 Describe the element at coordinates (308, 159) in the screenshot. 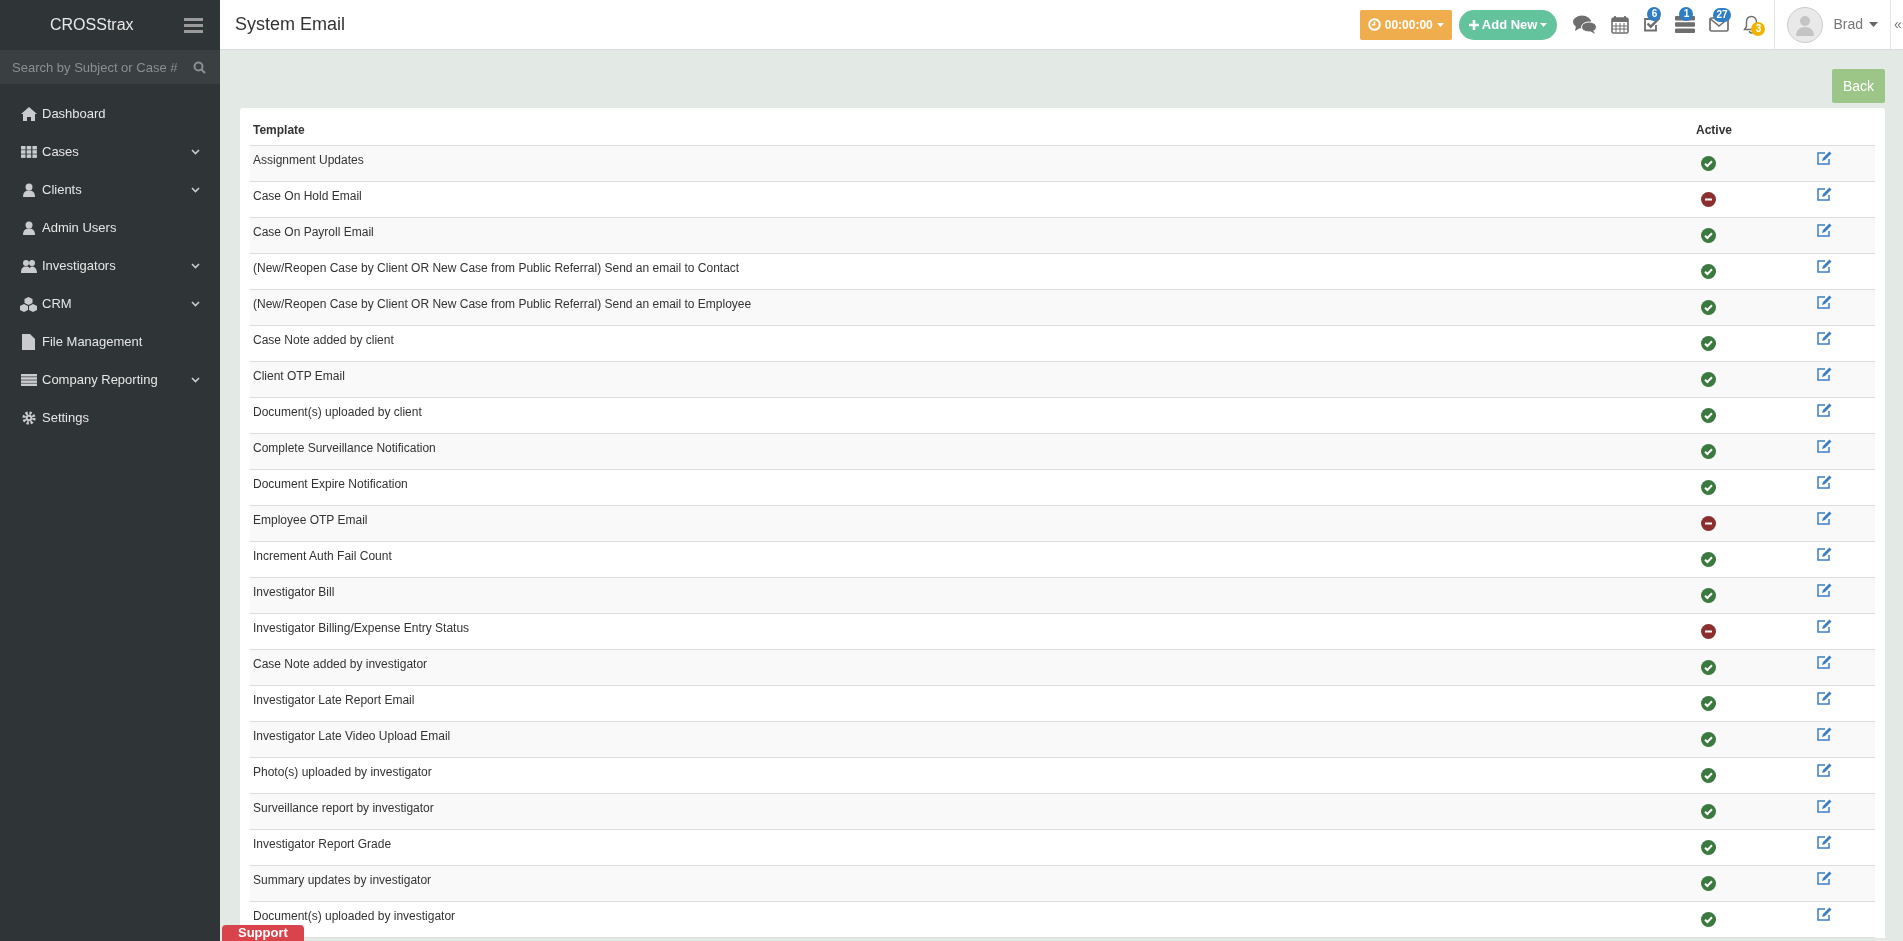

I see `template-name: Assignment Updates` at that location.